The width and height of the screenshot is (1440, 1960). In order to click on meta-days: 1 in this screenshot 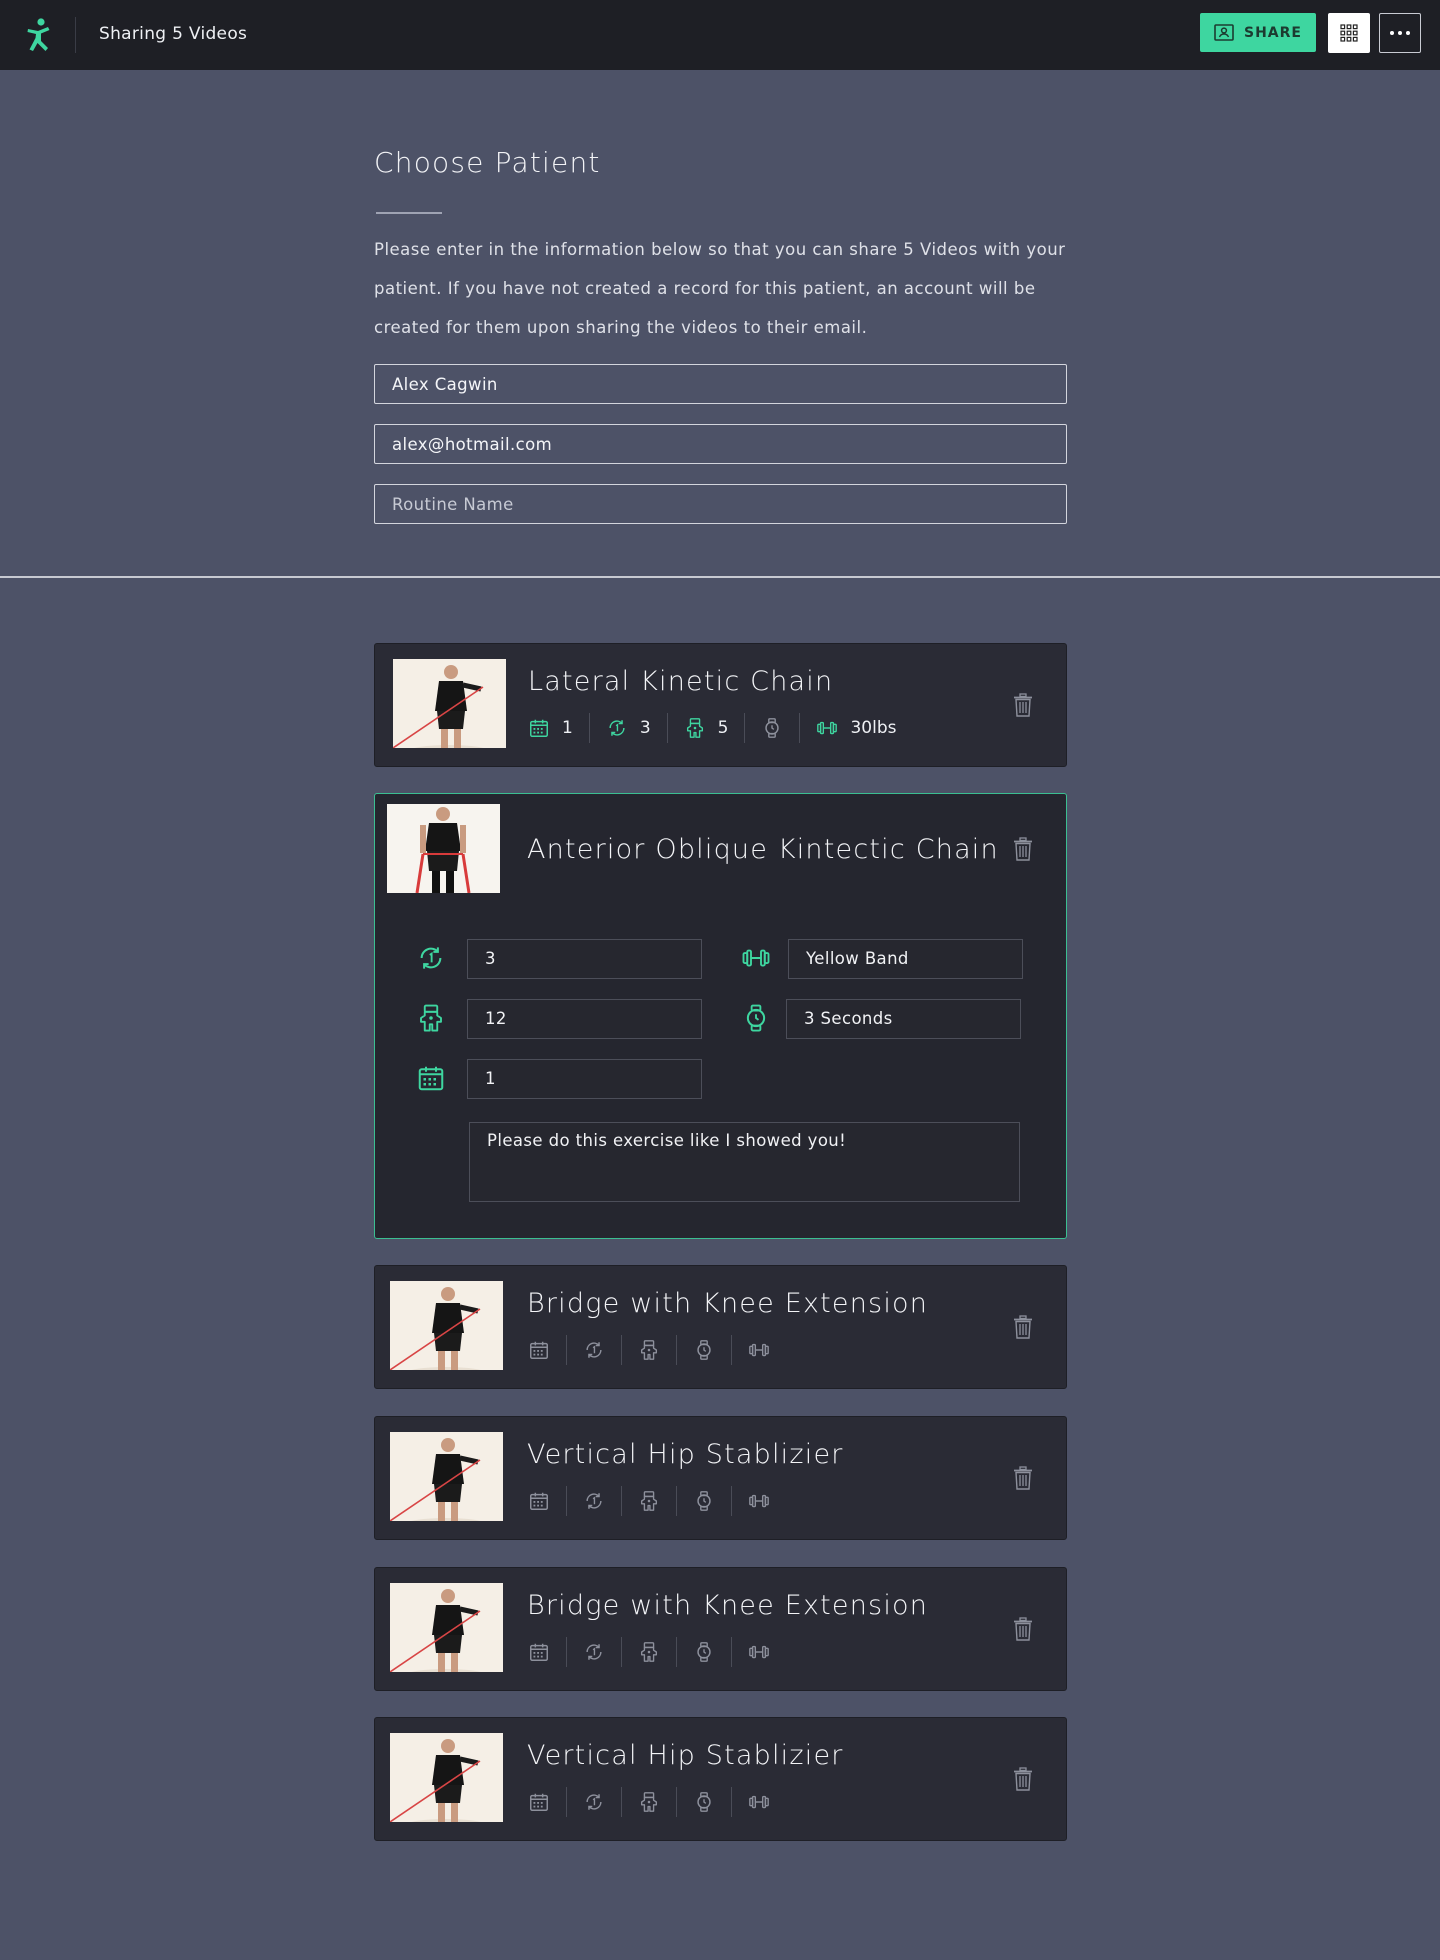, I will do `click(558, 728)`.